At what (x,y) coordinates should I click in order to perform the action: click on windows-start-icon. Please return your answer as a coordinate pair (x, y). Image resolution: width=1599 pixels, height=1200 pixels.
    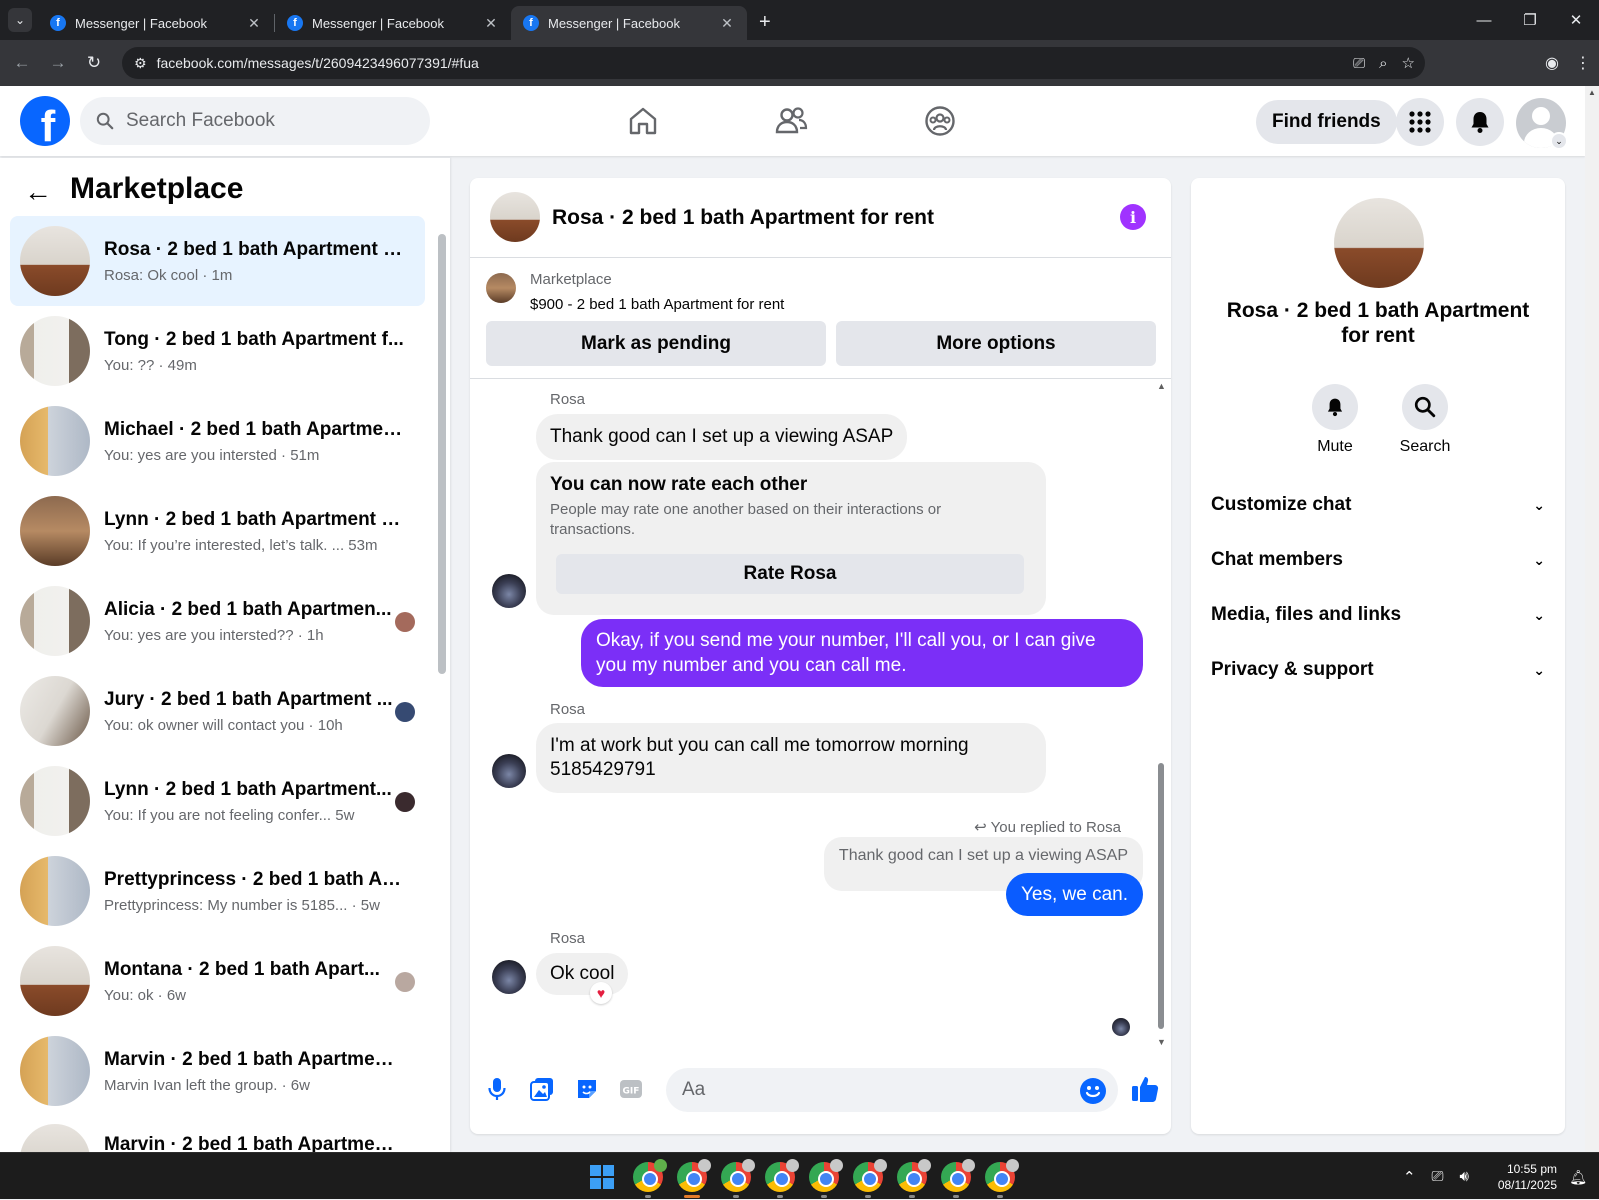
    Looking at the image, I should click on (602, 1177).